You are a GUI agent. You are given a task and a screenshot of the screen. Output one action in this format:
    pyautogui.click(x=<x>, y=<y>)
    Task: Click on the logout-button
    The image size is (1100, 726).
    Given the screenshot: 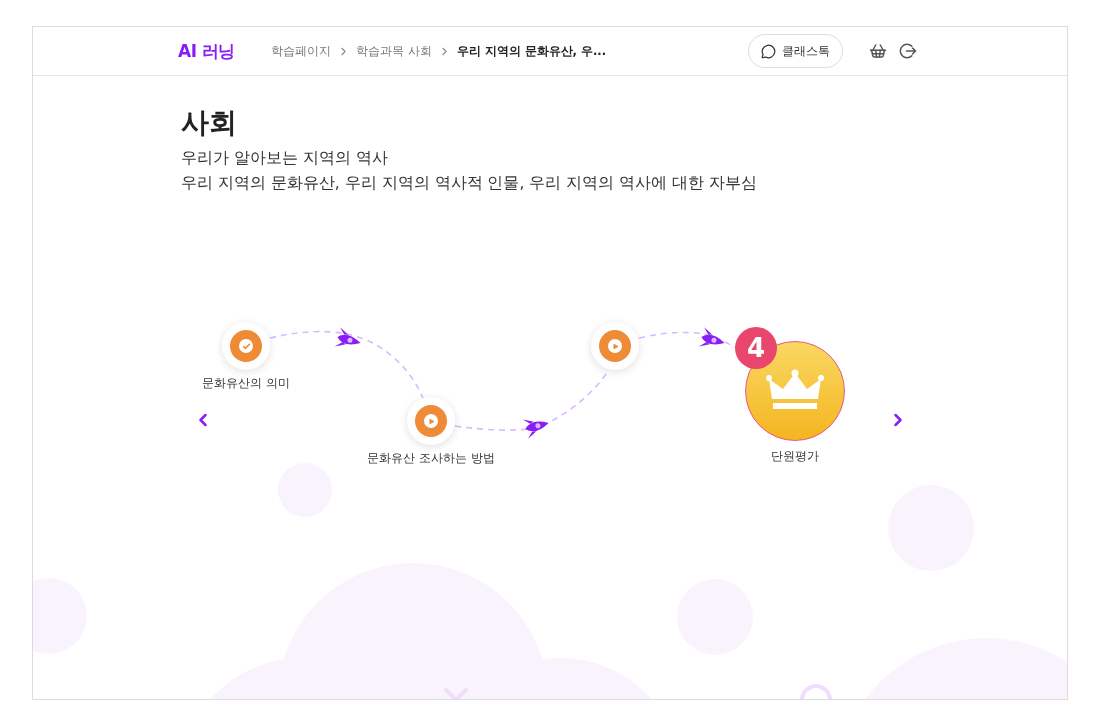 What is the action you would take?
    pyautogui.click(x=908, y=51)
    